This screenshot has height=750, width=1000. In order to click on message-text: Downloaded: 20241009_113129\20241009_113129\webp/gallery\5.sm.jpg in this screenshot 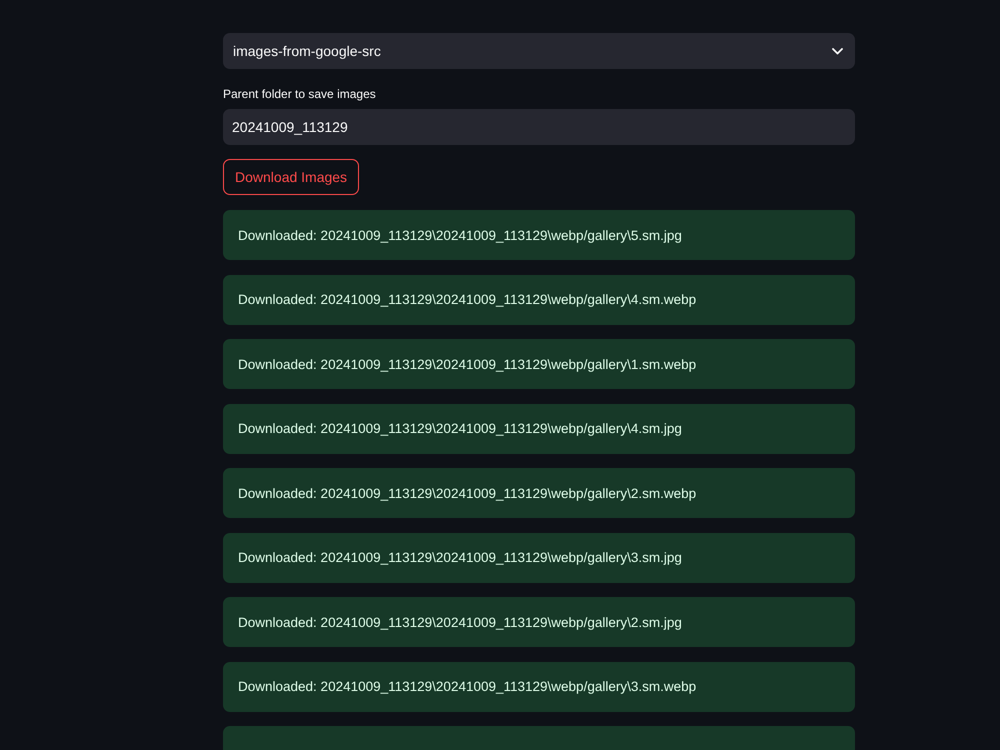, I will do `click(460, 235)`.